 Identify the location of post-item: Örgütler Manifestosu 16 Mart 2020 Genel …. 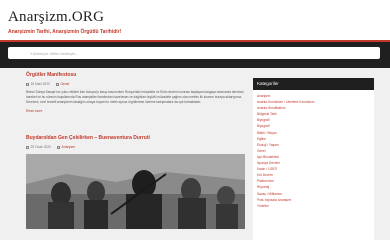
(135, 92).